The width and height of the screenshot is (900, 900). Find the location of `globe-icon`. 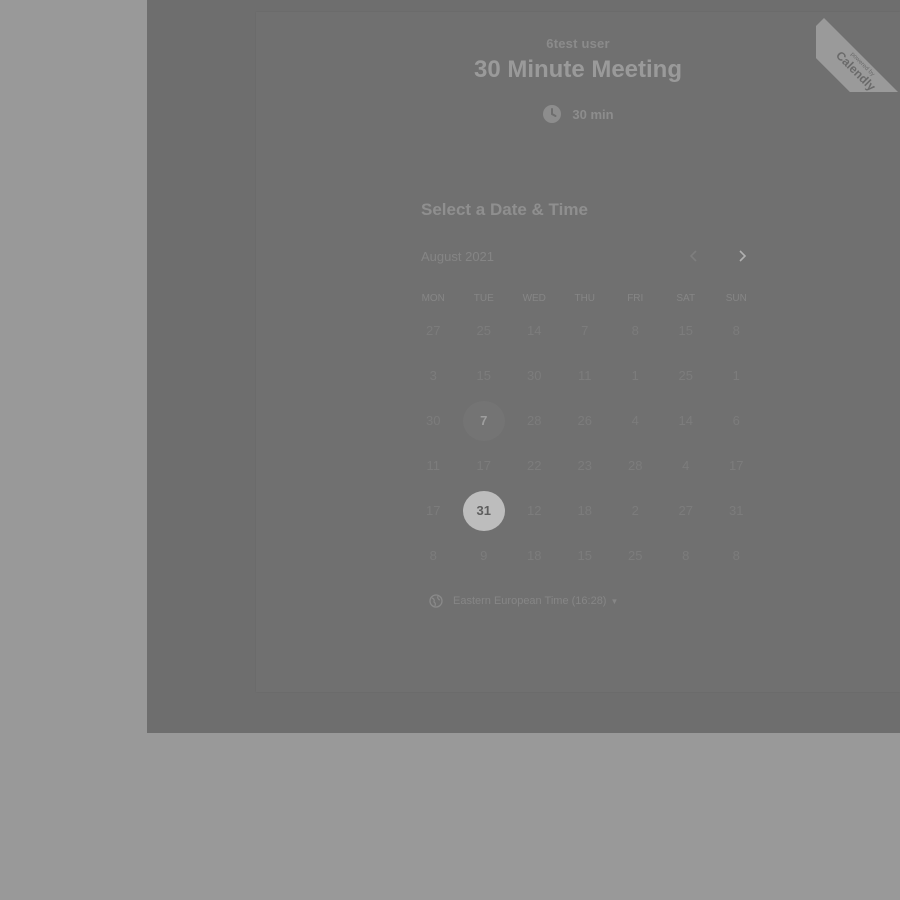

globe-icon is located at coordinates (436, 601).